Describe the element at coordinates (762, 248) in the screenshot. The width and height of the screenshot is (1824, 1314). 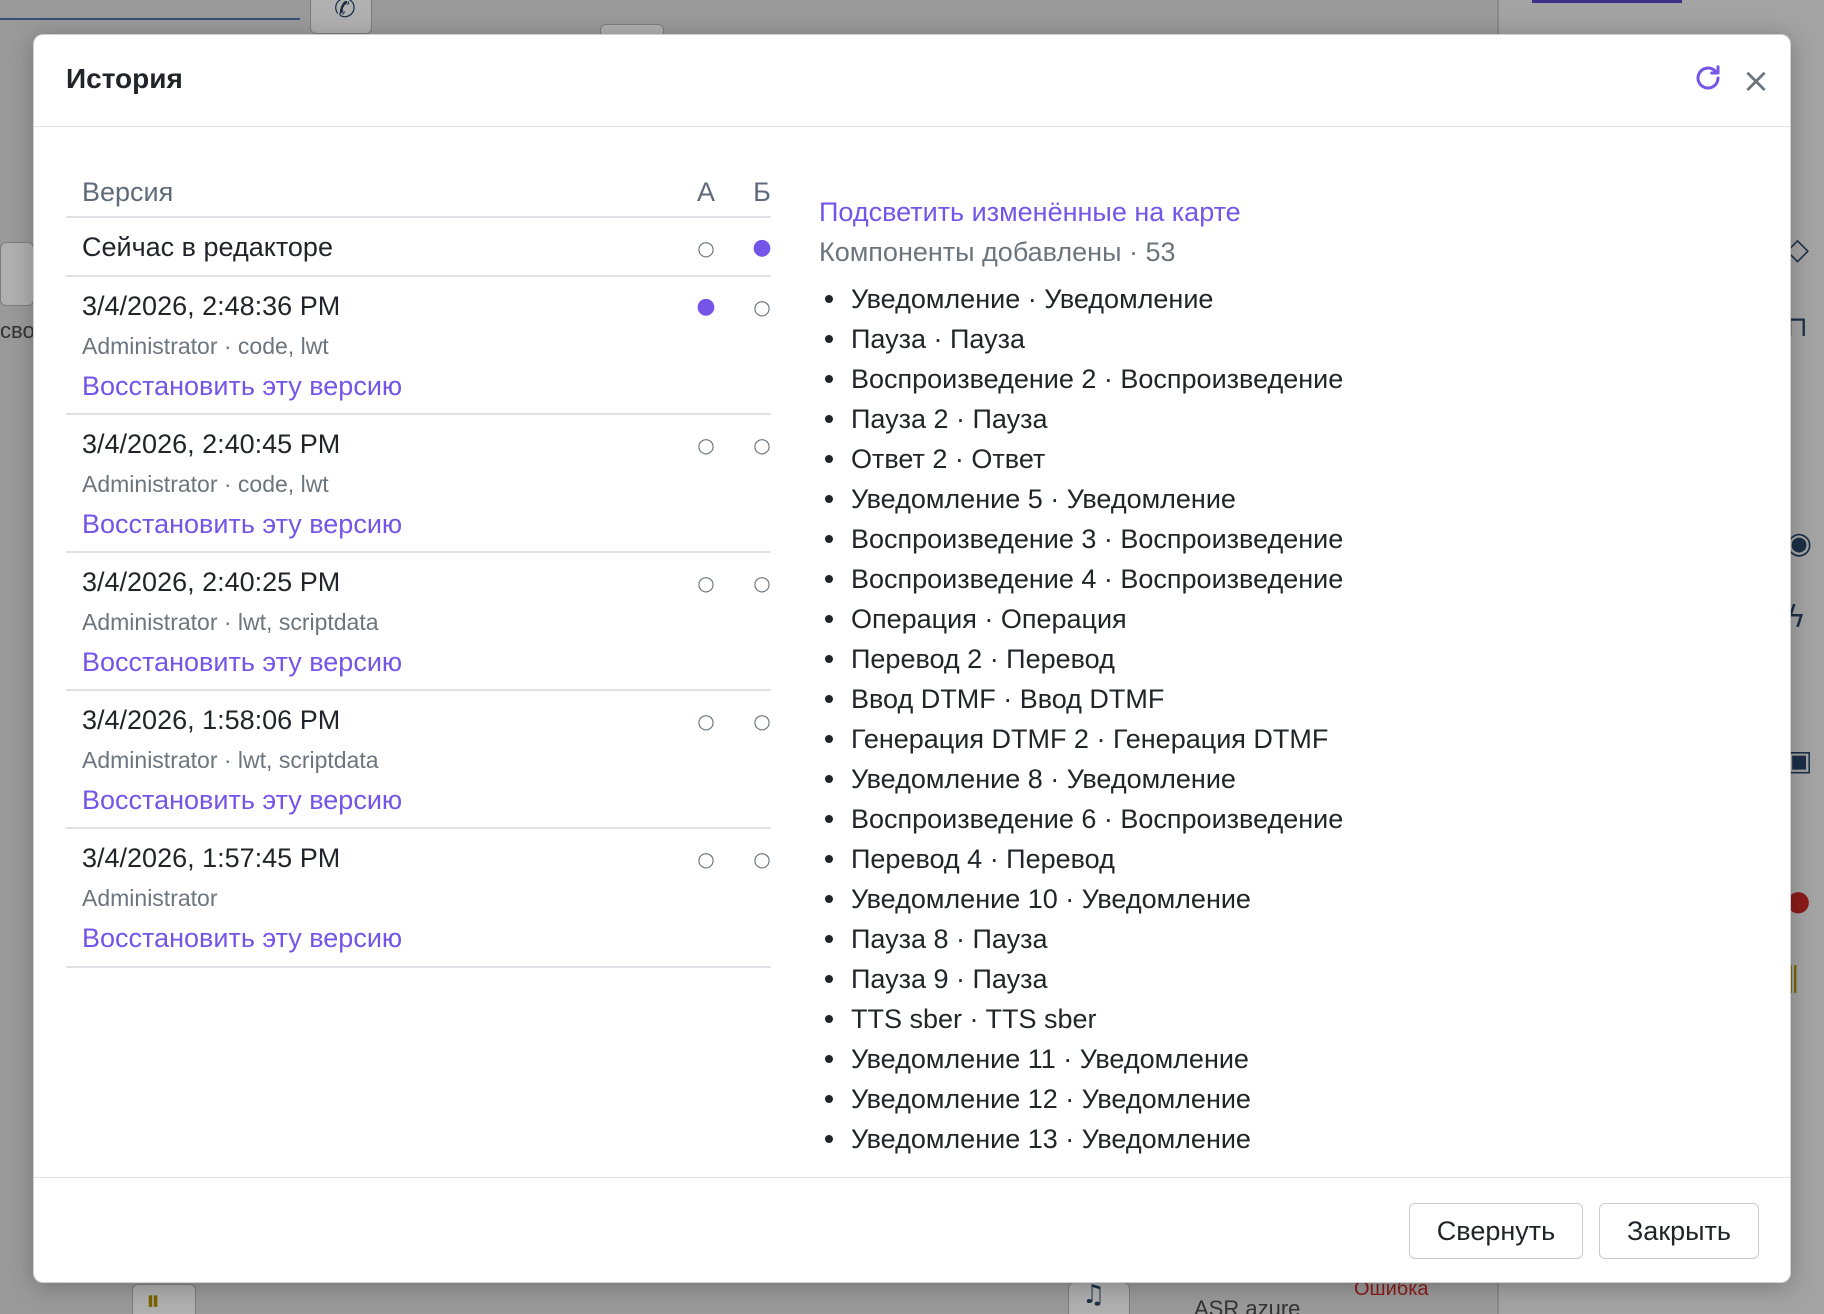
I see `radio-b: ●` at that location.